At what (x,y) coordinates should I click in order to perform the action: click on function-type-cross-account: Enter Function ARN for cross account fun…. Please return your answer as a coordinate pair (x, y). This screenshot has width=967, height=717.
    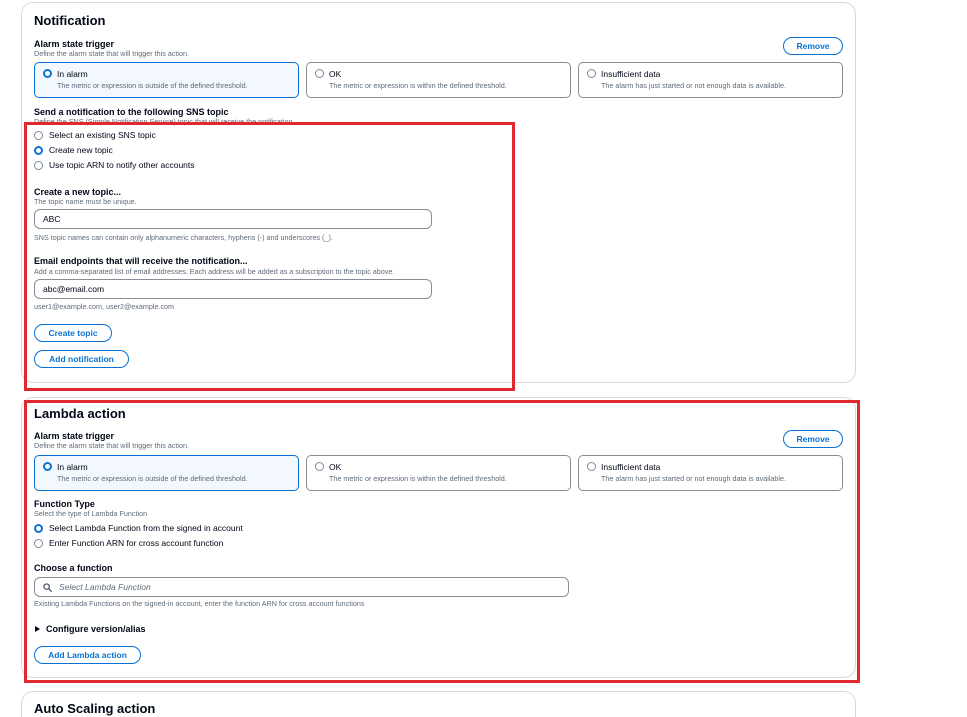
    Looking at the image, I should click on (128, 543).